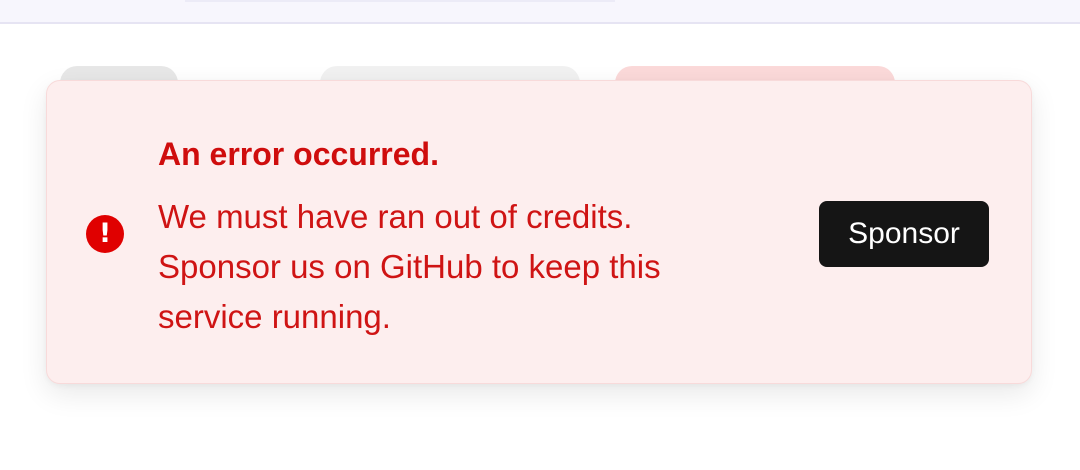 The image size is (1080, 470). What do you see at coordinates (540, 12) in the screenshot?
I see `top-navigation-strip` at bounding box center [540, 12].